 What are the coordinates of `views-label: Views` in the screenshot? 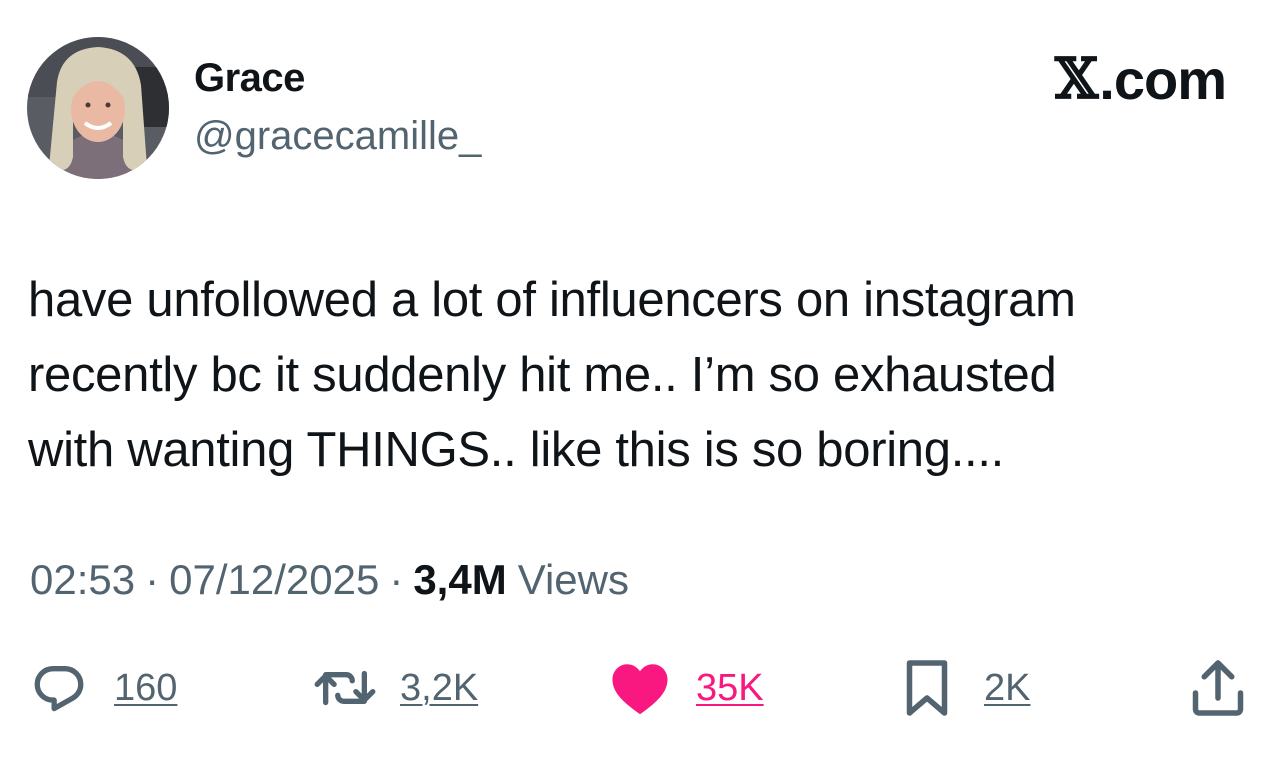 It's located at (573, 579).